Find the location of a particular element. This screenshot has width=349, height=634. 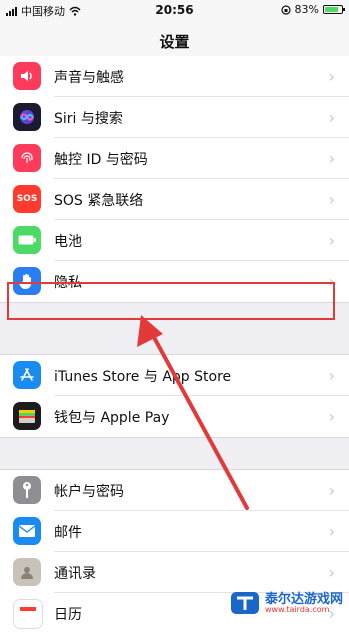

watermark-url: www.tairda.com is located at coordinates (297, 609).